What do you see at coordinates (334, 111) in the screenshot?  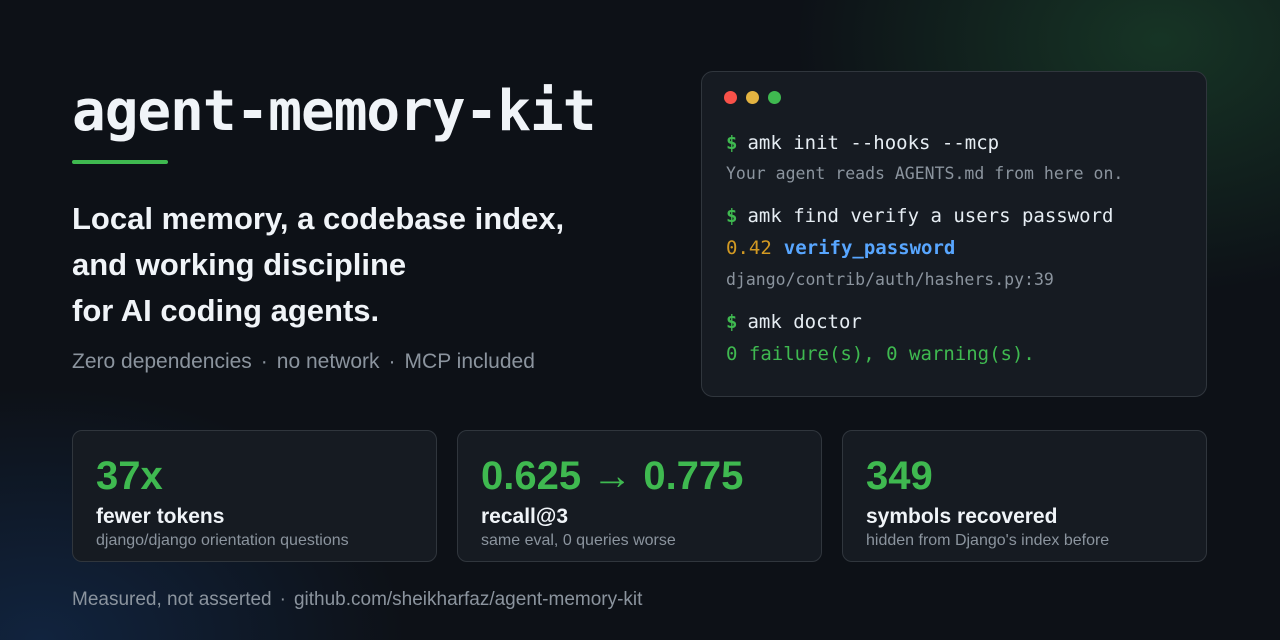 I see `project-title: agent-memory-kit` at bounding box center [334, 111].